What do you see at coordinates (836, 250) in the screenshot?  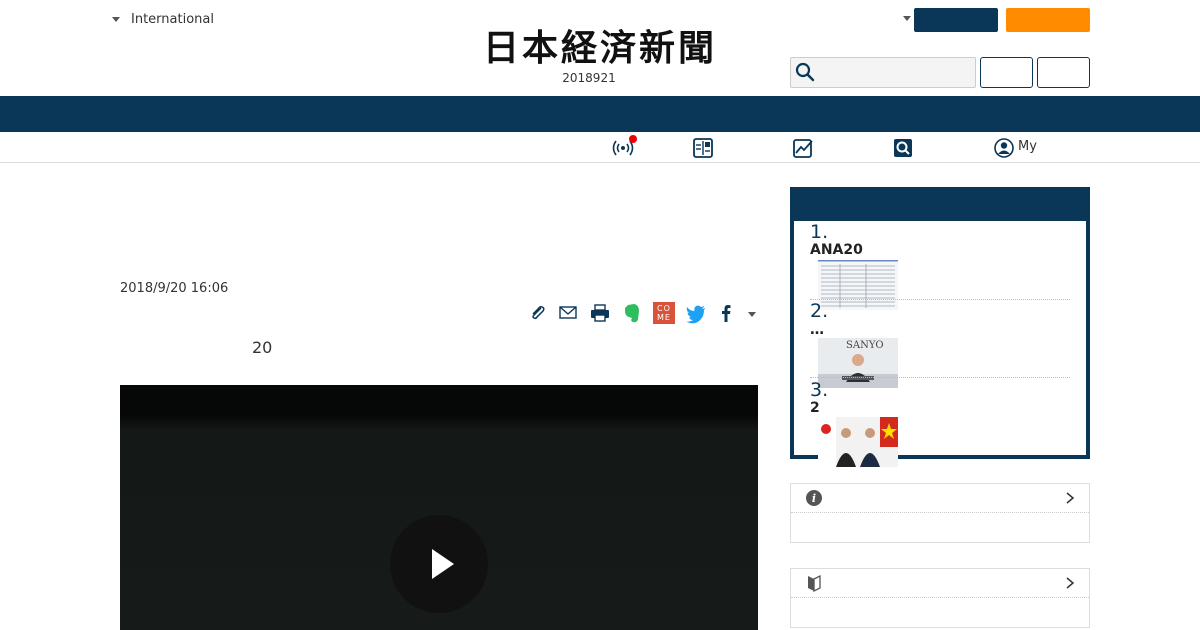 I see `rank-title: ANA20` at bounding box center [836, 250].